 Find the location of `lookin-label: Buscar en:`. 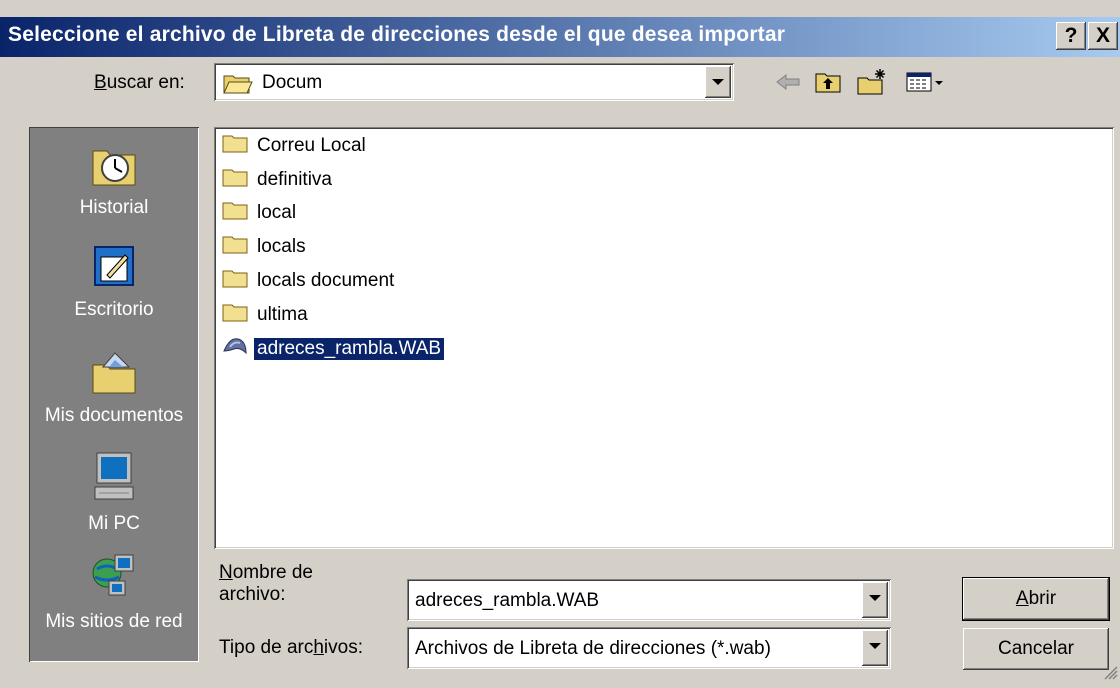

lookin-label: Buscar en: is located at coordinates (139, 82).